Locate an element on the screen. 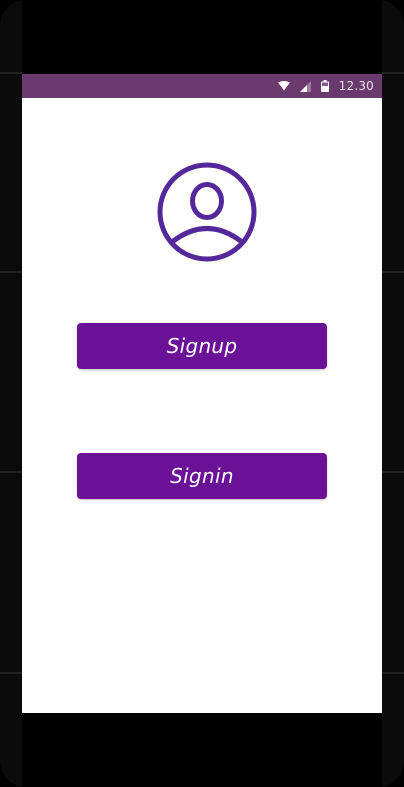 This screenshot has height=787, width=404. signin-button: Signin is located at coordinates (202, 476).